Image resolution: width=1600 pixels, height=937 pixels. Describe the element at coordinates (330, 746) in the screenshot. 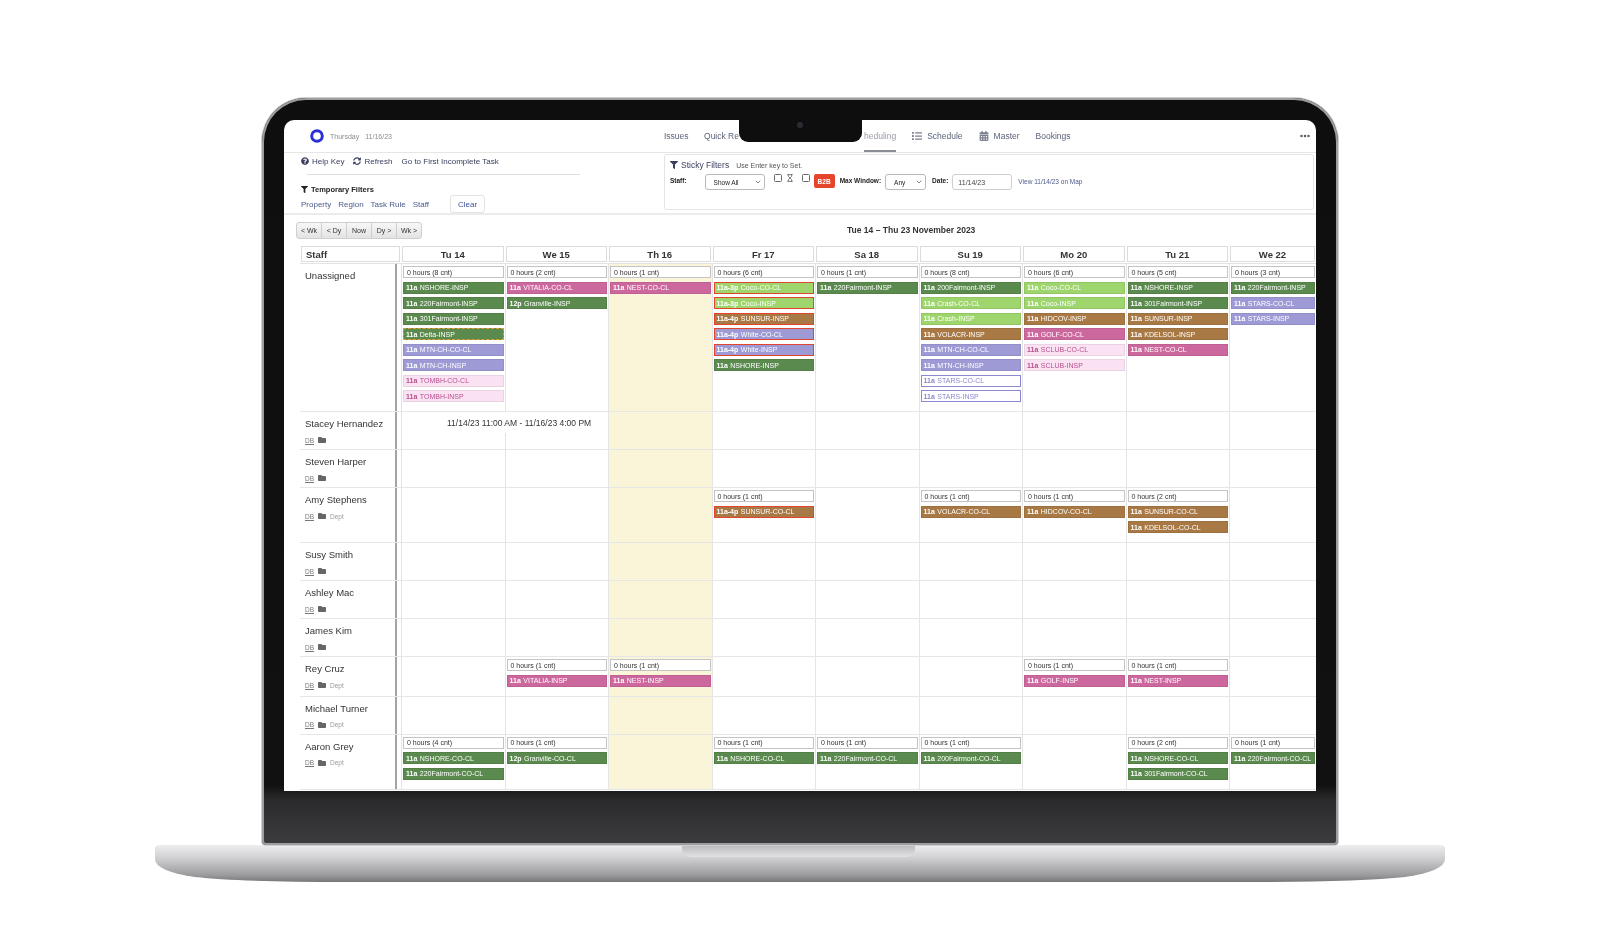

I see `staff-name: Aaron Grey` at that location.